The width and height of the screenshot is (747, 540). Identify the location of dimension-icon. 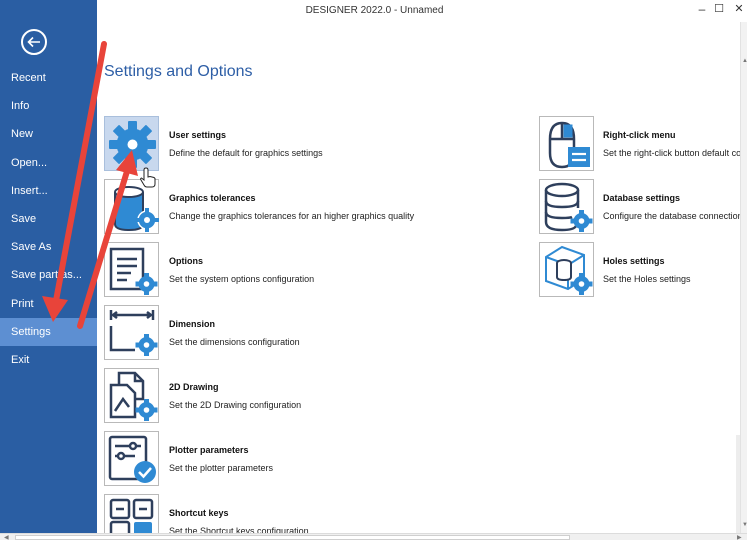
(133, 333).